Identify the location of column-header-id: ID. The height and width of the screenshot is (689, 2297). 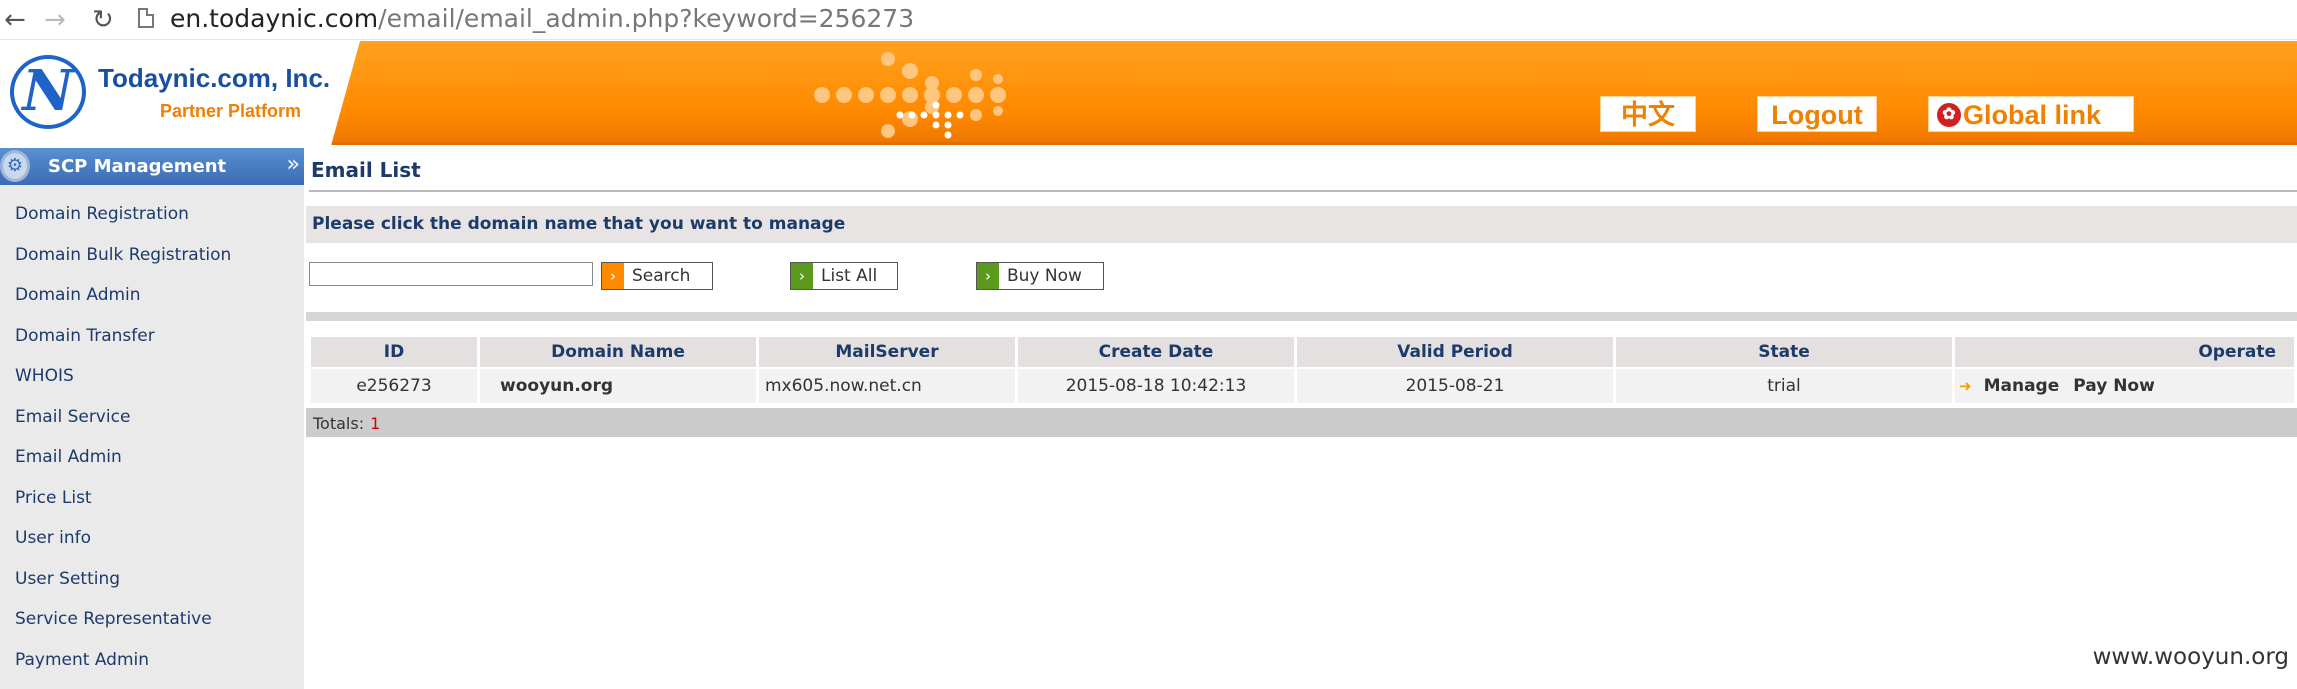
(394, 352).